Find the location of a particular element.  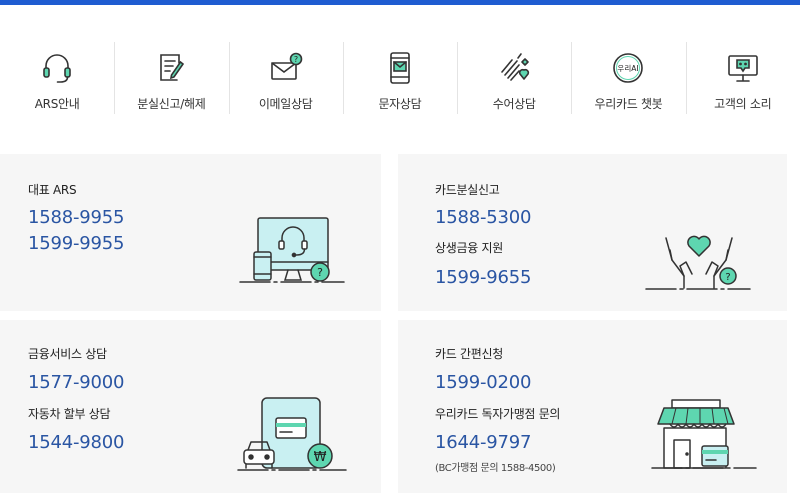

phone-number: 1599-9955 is located at coordinates (76, 243).